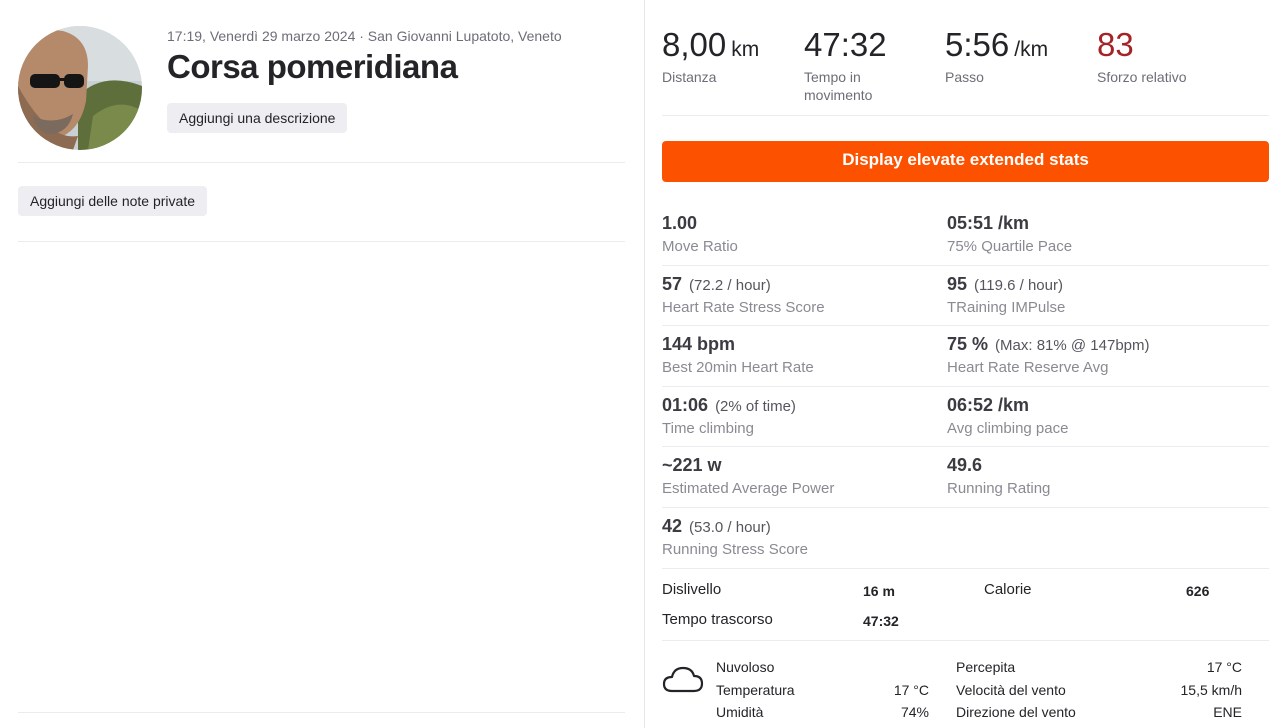 This screenshot has height=728, width=1280. What do you see at coordinates (1115, 44) in the screenshot?
I see `stat-value: 83` at bounding box center [1115, 44].